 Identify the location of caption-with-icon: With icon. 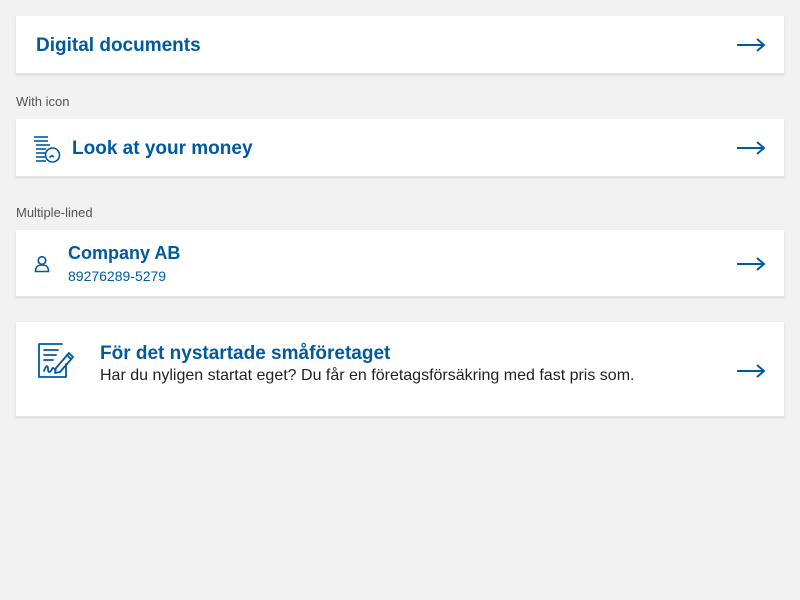
(43, 101).